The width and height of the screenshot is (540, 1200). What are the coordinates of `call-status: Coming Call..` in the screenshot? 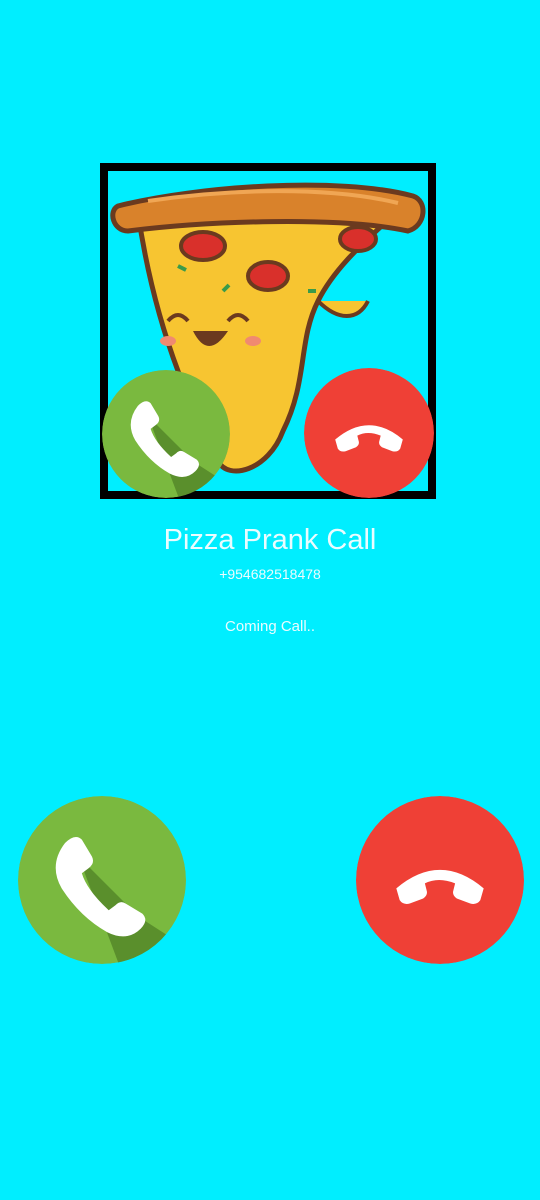 It's located at (270, 626).